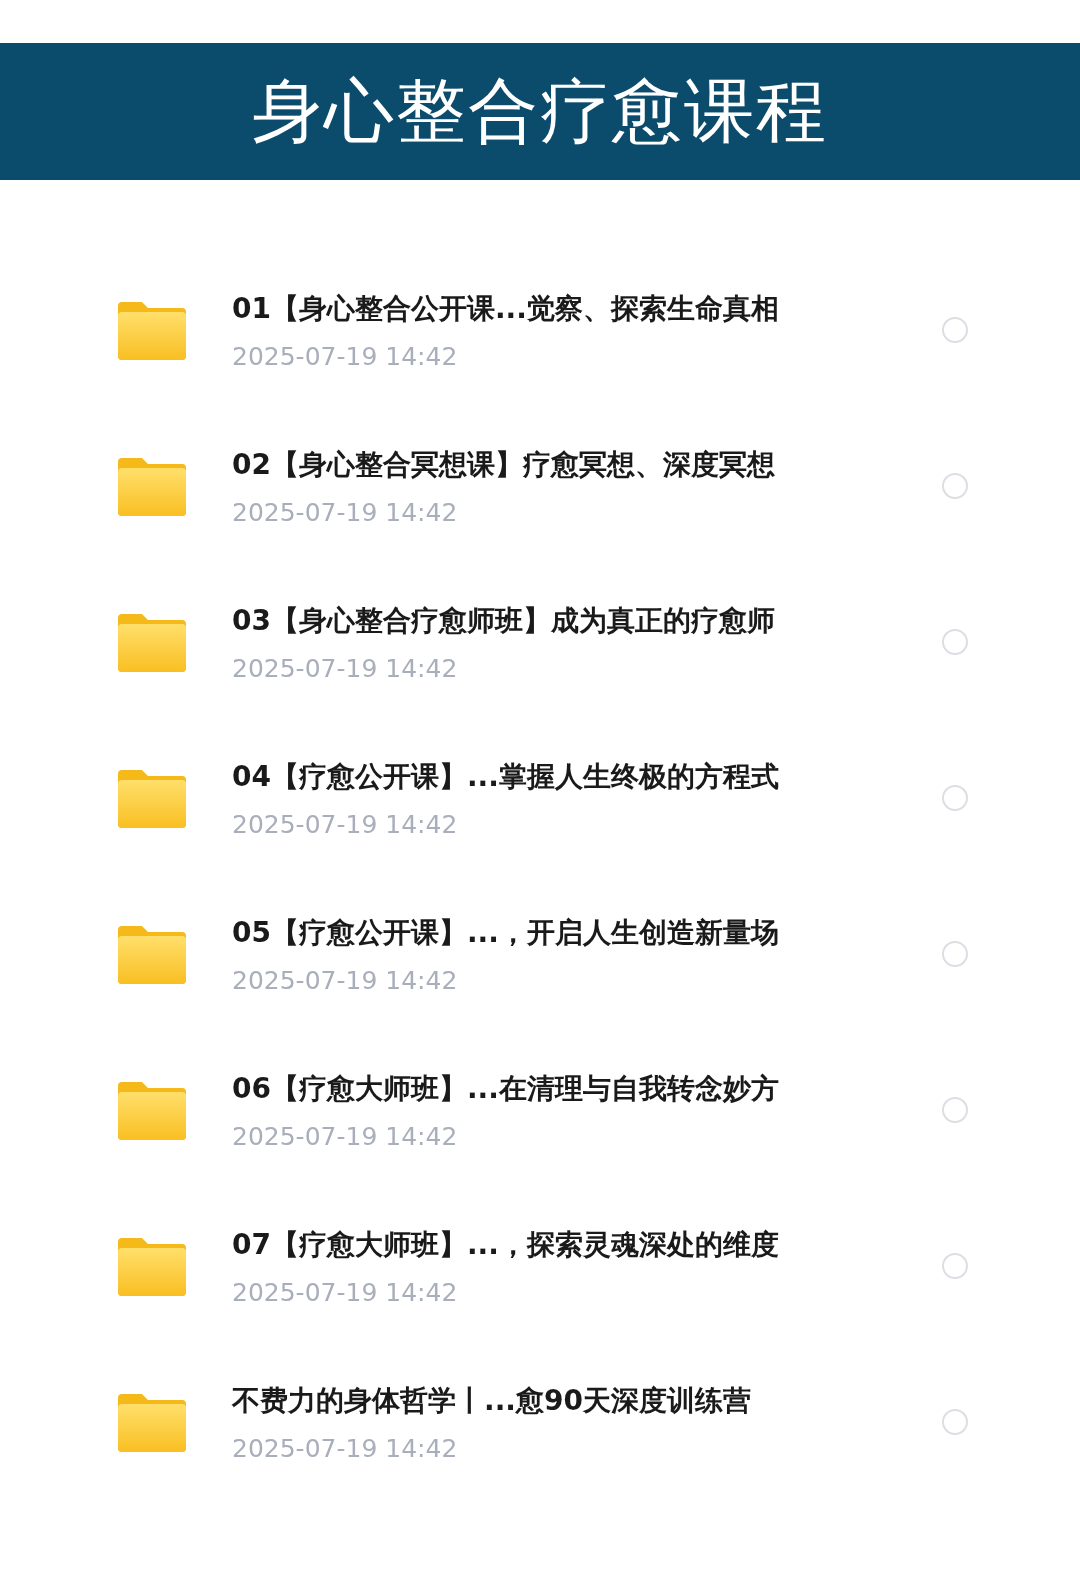 This screenshot has height=1577, width=1080. I want to click on file-name: 07【疗愈大师班】...，探索灵魂深处的维度, so click(506, 1244).